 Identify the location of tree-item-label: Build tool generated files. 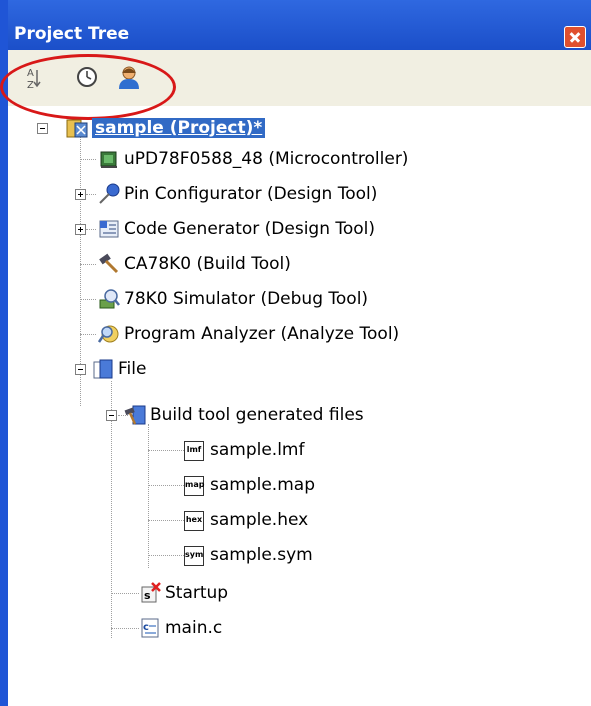
(257, 415).